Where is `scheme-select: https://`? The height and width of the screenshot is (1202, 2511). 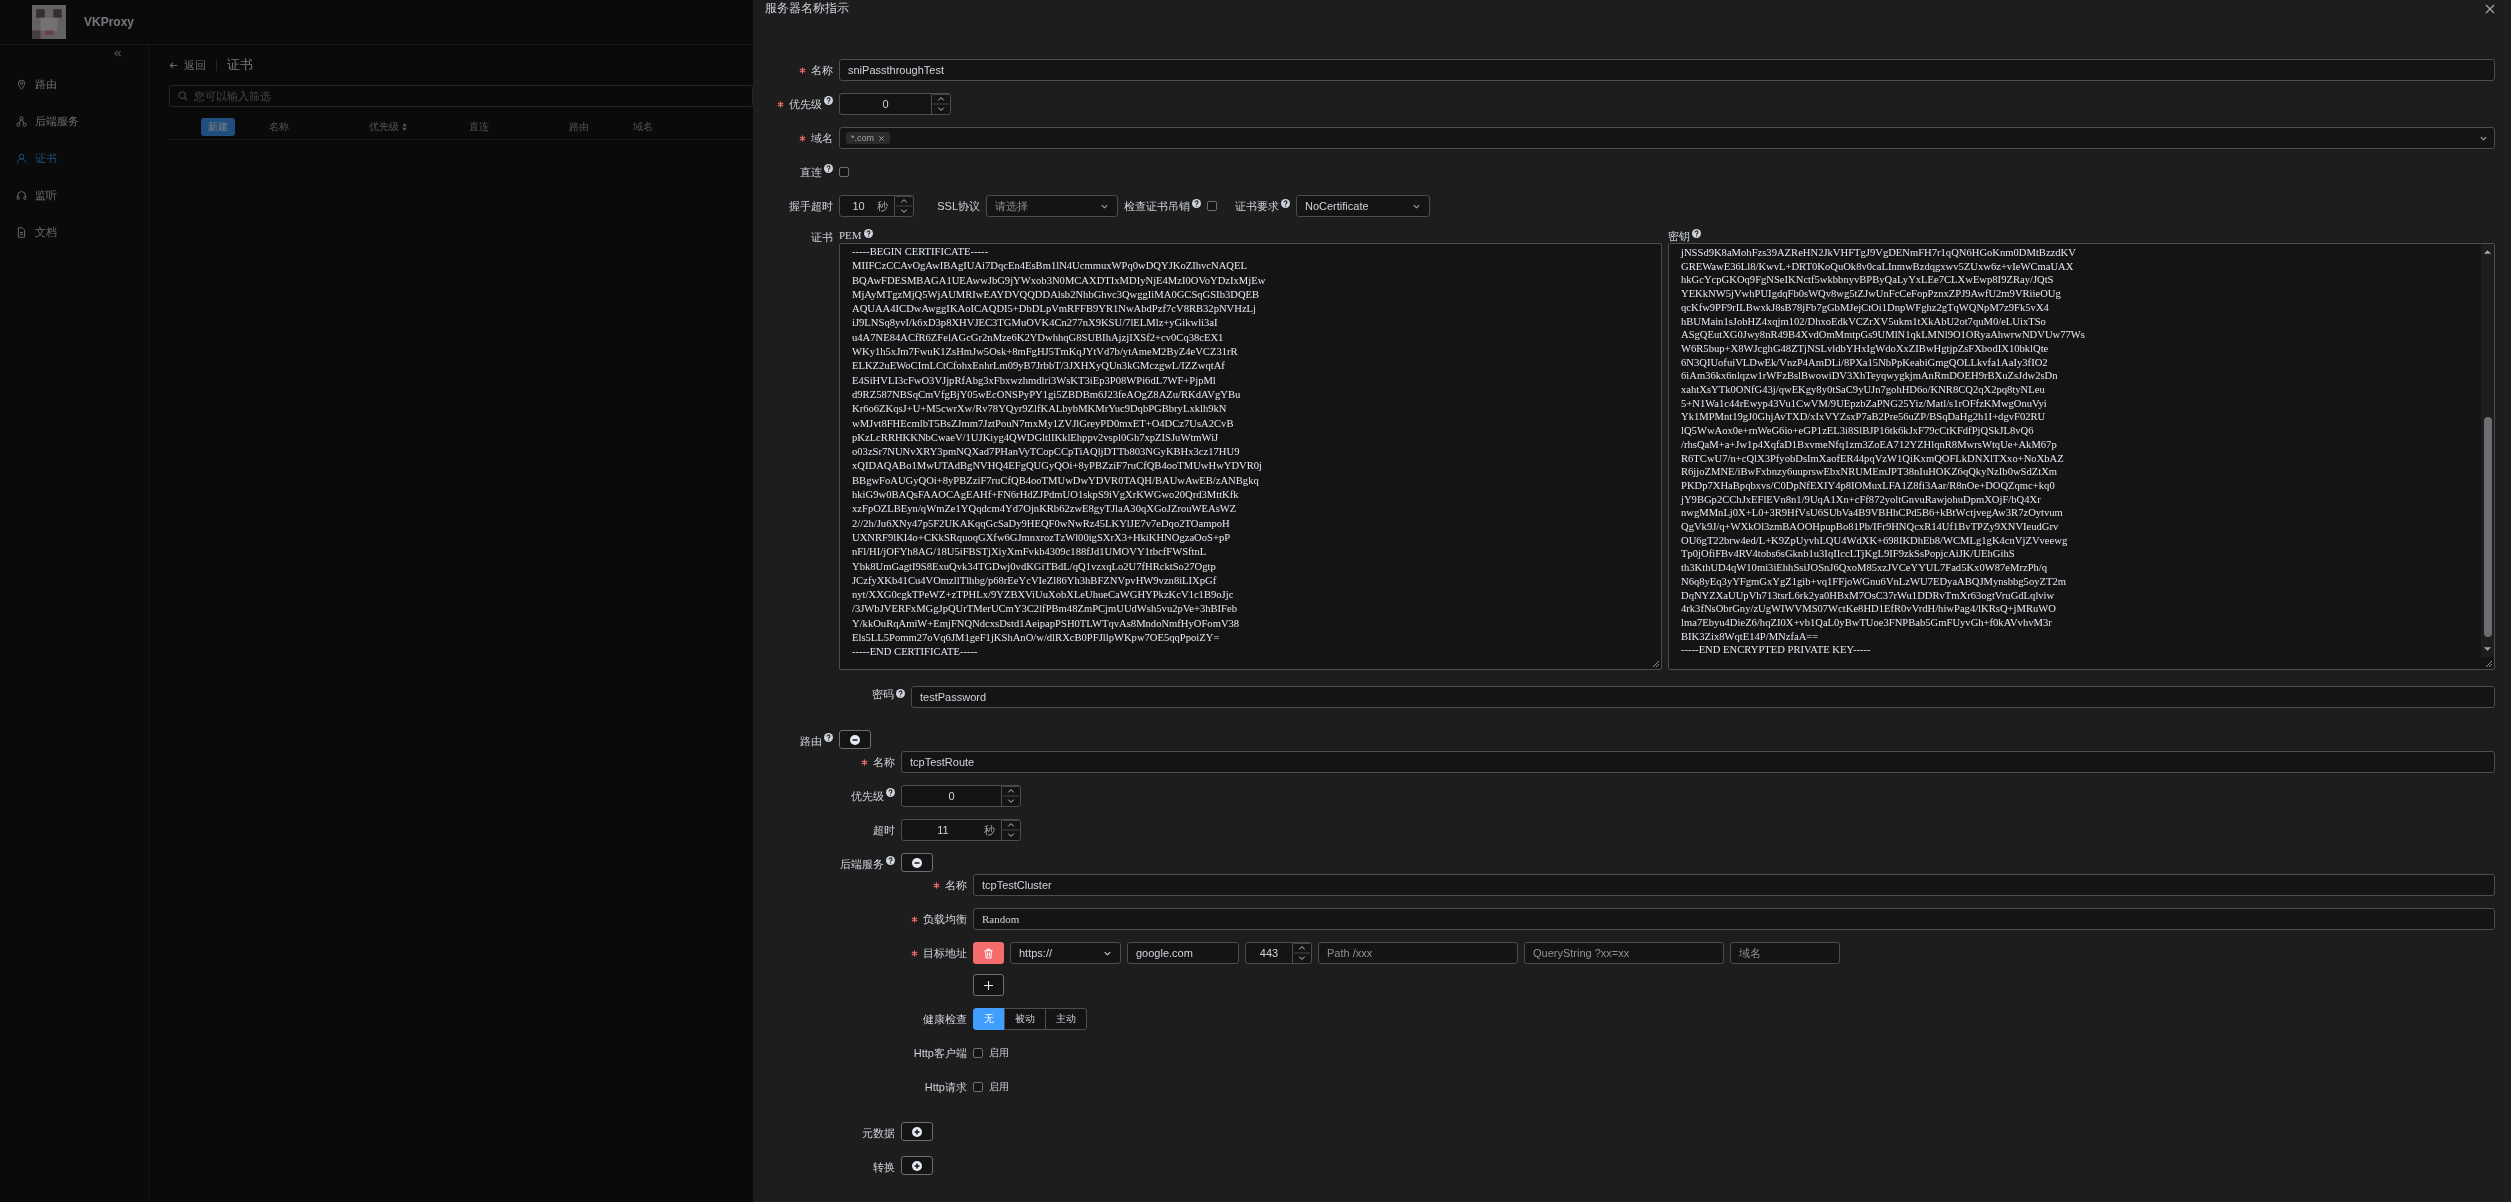
scheme-select: https:// is located at coordinates (1065, 953).